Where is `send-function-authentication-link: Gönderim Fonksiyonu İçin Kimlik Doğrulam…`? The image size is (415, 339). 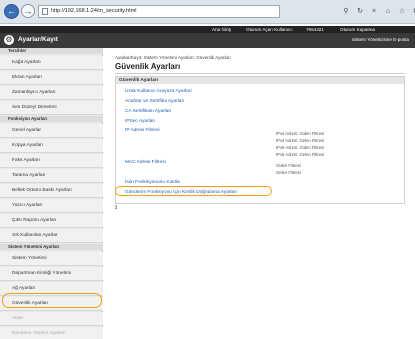 send-function-authentication-link: Gönderim Fonksiyonu İçin Kimlik Doğrulam… is located at coordinates (181, 192).